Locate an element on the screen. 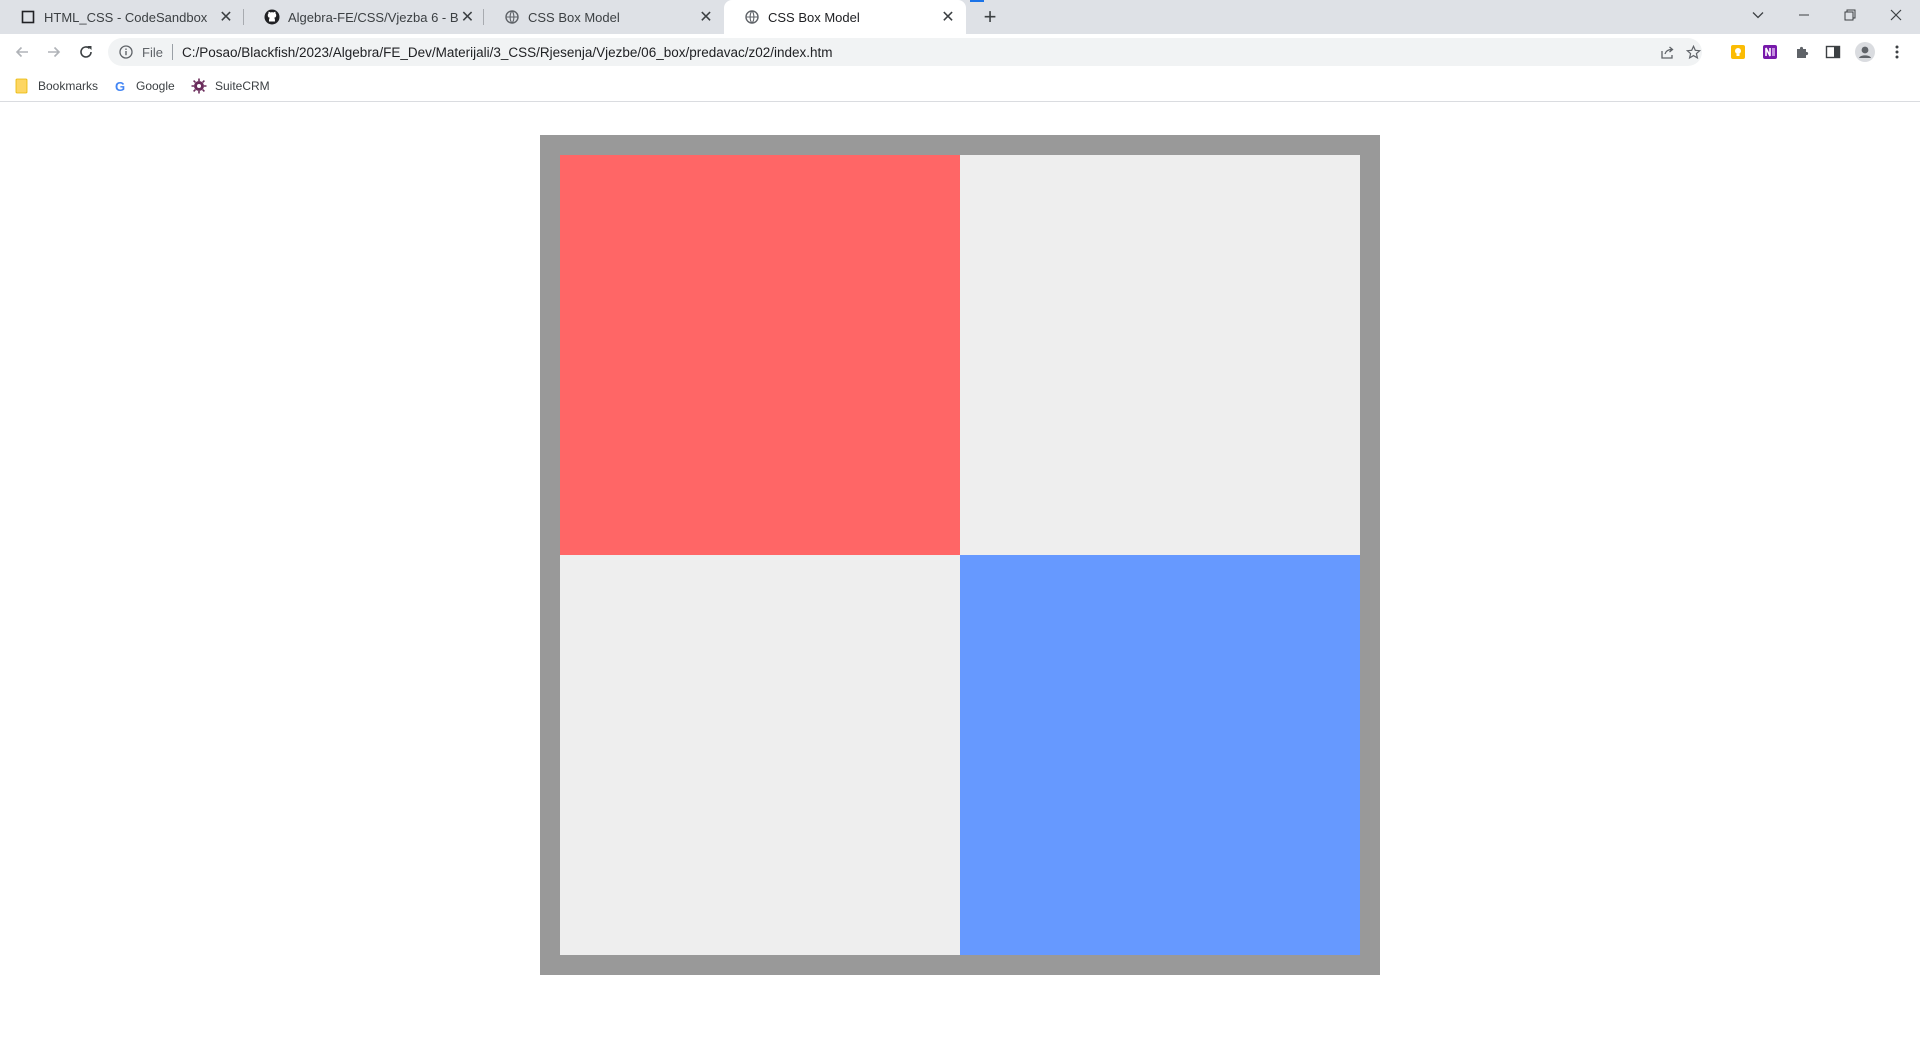 The height and width of the screenshot is (1040, 1920). reload-icon is located at coordinates (86, 52).